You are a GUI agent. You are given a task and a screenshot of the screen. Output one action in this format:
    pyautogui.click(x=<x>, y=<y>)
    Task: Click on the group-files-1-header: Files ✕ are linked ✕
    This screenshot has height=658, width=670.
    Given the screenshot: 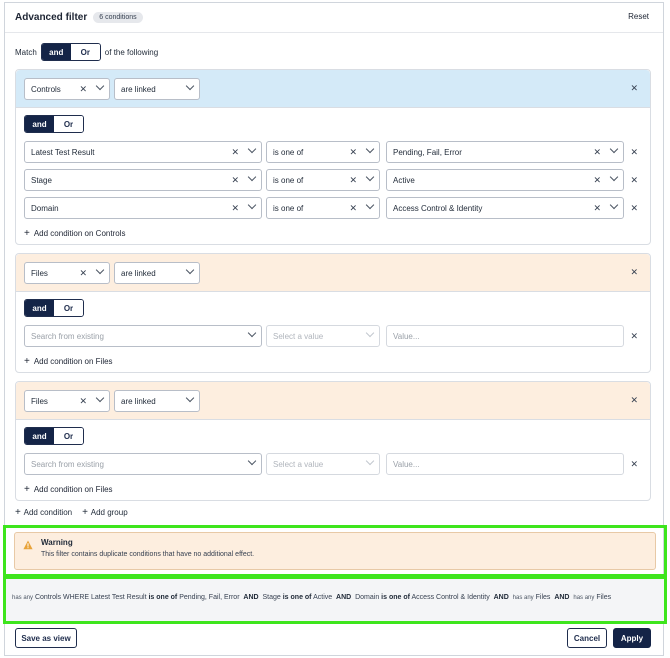 What is the action you would take?
    pyautogui.click(x=333, y=273)
    